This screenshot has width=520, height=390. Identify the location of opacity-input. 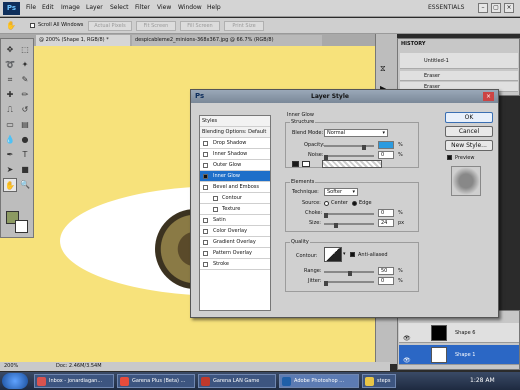
(386, 145).